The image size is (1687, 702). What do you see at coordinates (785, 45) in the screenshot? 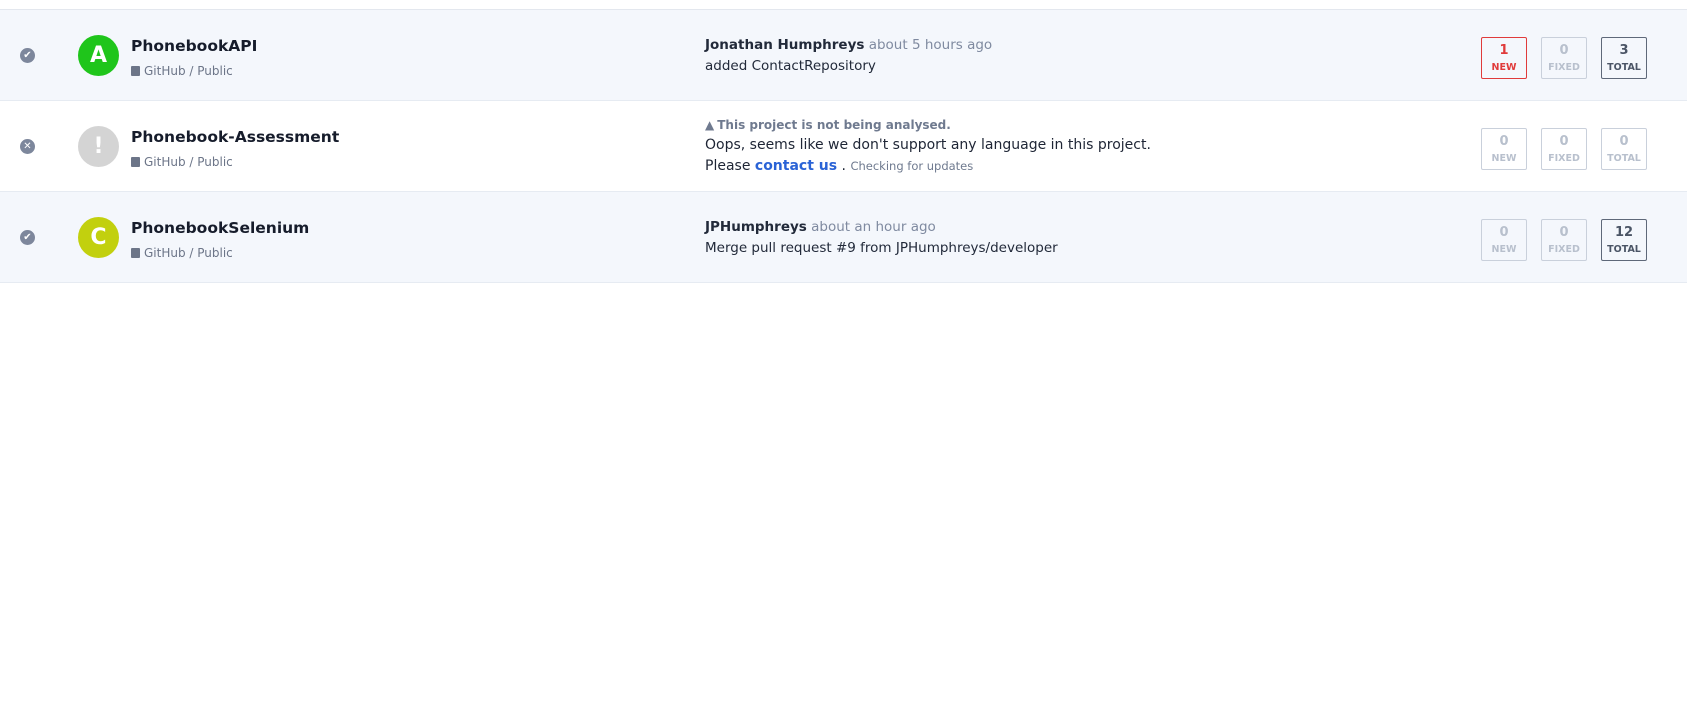
I see `commit-author: Jonathan Humphreys` at bounding box center [785, 45].